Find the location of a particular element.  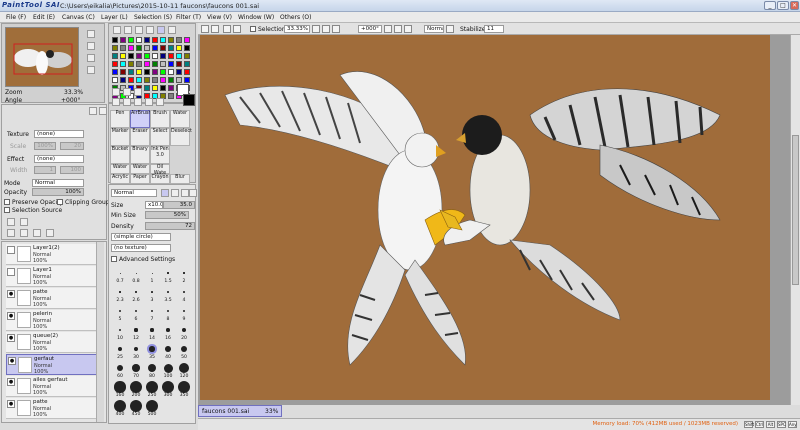

preserve-opacity-checkbox is located at coordinates (7, 202).